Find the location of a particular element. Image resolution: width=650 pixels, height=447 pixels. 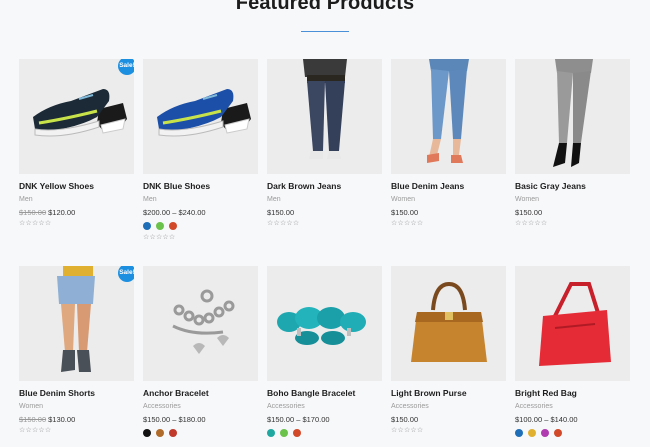

product-price: $100.00 – $140.00 is located at coordinates (546, 419).